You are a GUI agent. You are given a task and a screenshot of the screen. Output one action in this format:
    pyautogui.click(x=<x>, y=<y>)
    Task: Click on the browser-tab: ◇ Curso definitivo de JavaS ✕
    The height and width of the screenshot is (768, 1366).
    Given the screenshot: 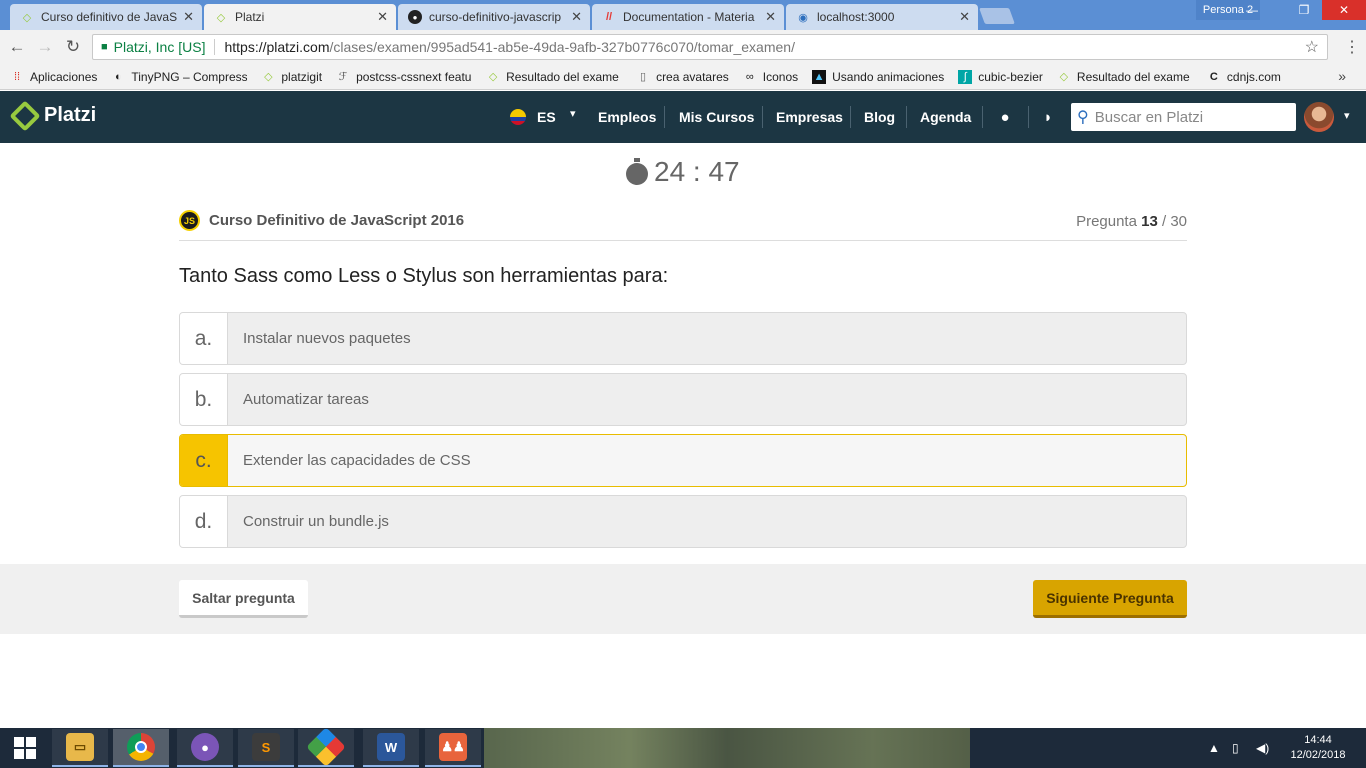 What is the action you would take?
    pyautogui.click(x=106, y=17)
    